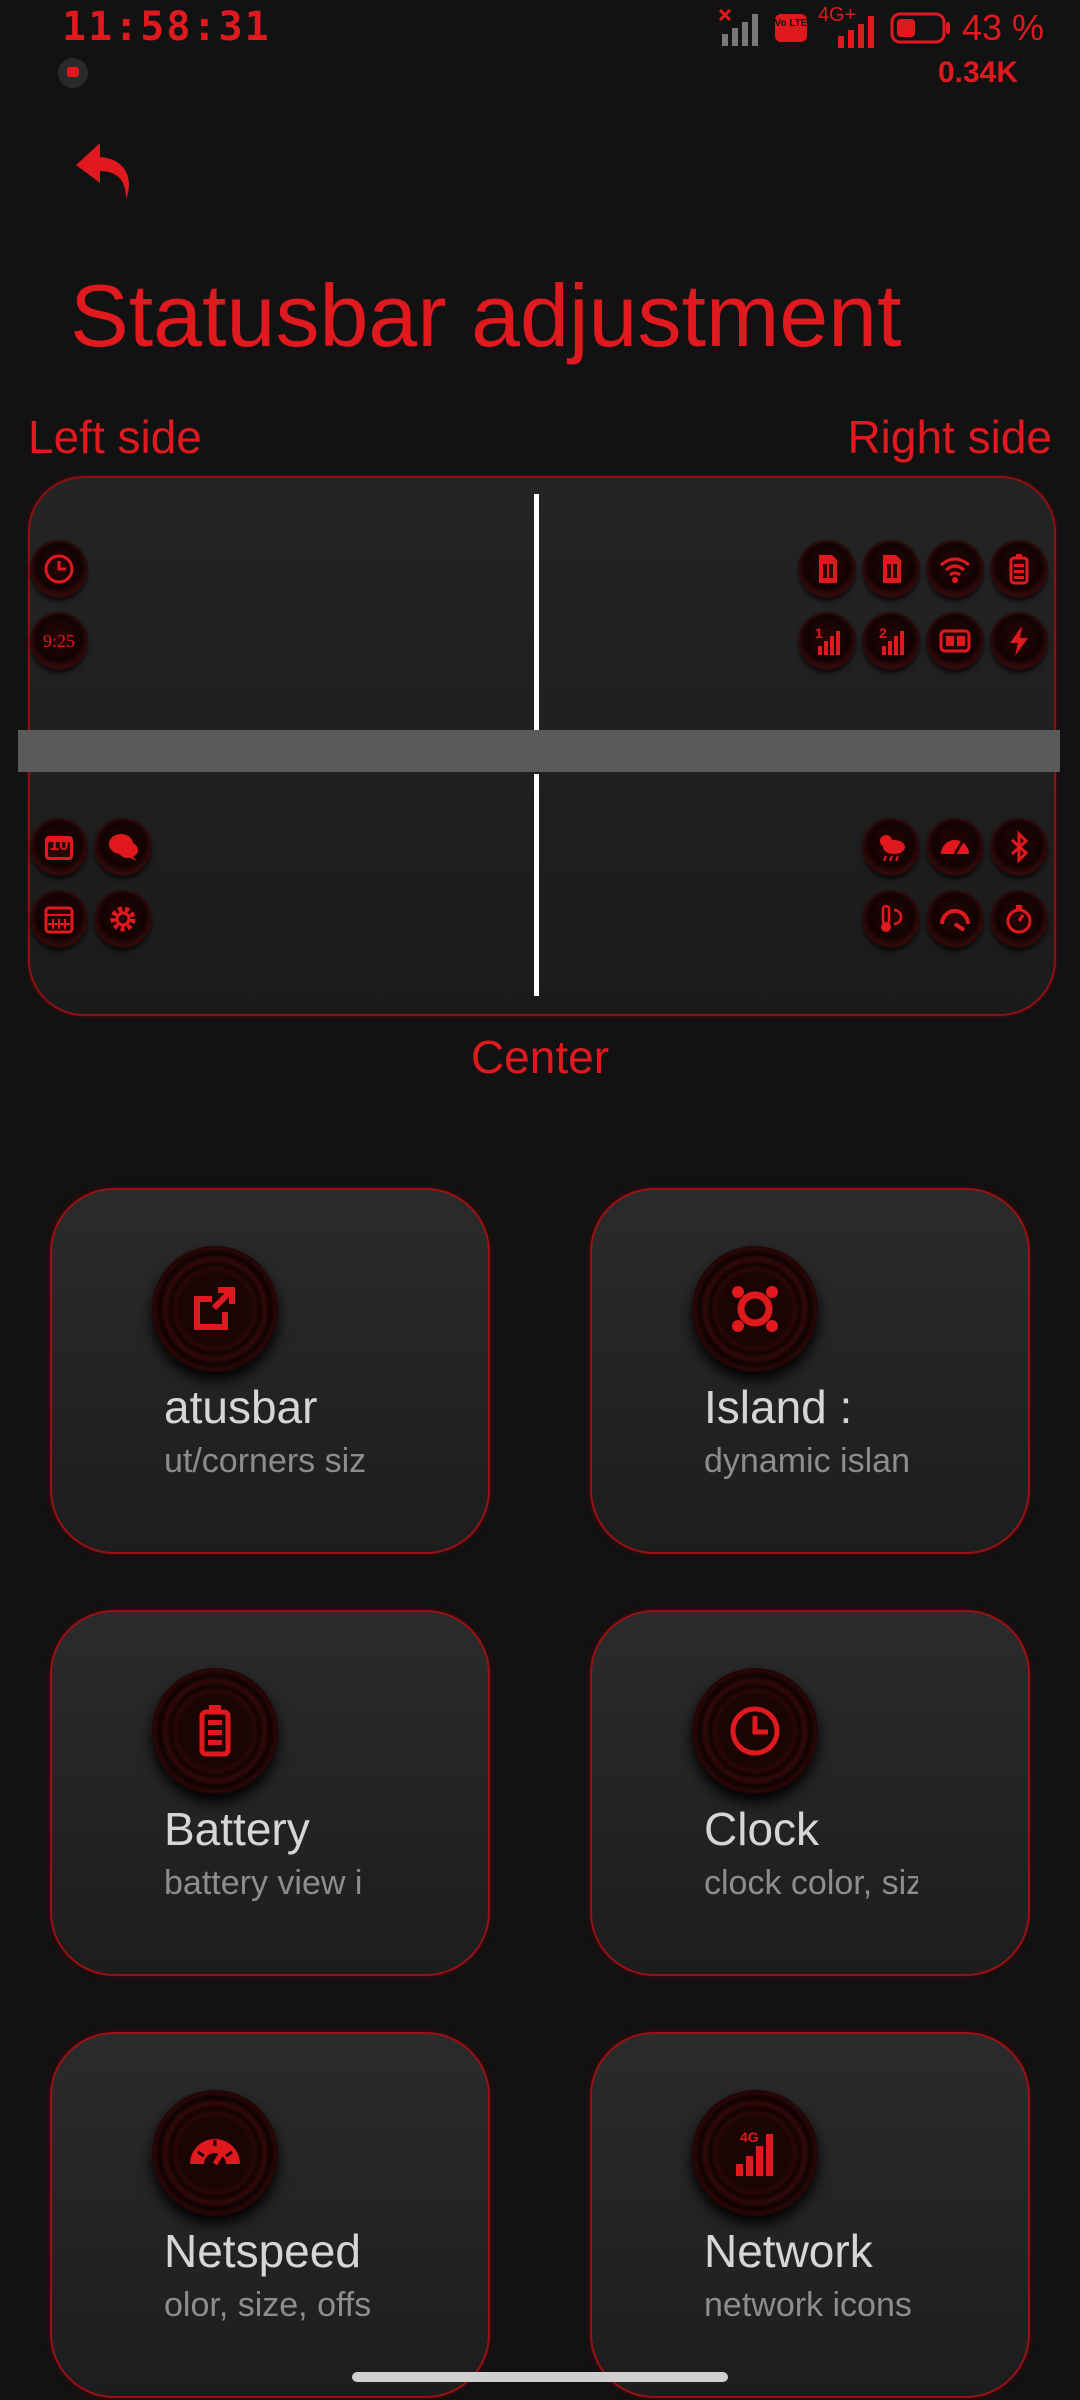 This screenshot has width=1080, height=2400. What do you see at coordinates (486, 315) in the screenshot?
I see `page-title: Statusbar adjustment` at bounding box center [486, 315].